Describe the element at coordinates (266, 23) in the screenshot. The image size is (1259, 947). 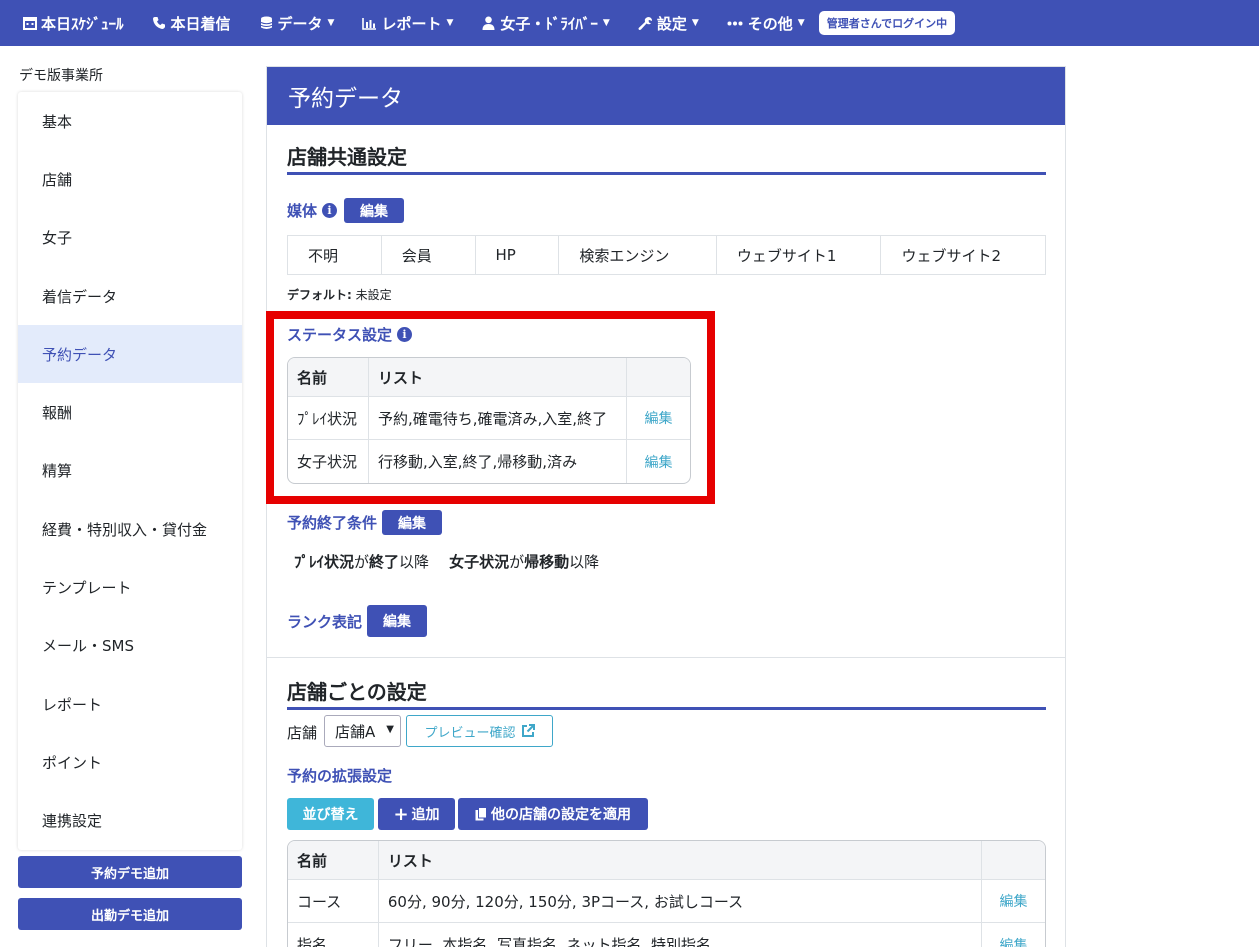
I see `database-icon` at that location.